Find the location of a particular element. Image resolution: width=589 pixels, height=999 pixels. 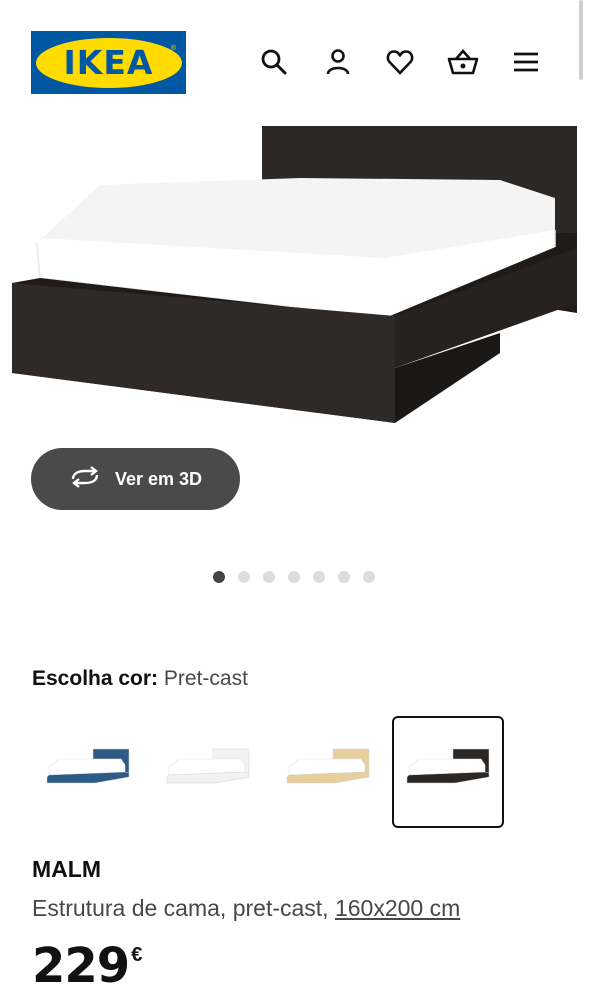

product-description: Estrutura de cama, pret-cast, 160x200 cm is located at coordinates (246, 908).